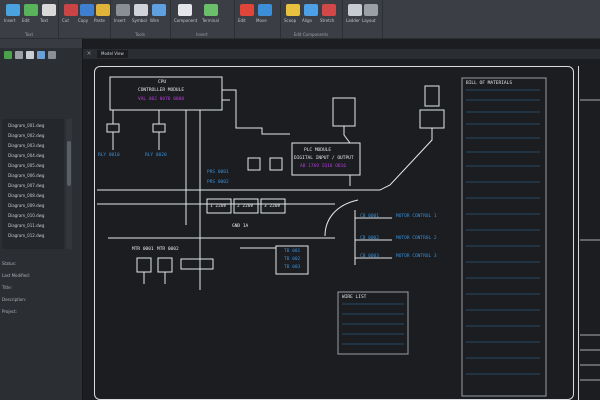  I want to click on relay-label-1: RLY 0010, so click(109, 155).